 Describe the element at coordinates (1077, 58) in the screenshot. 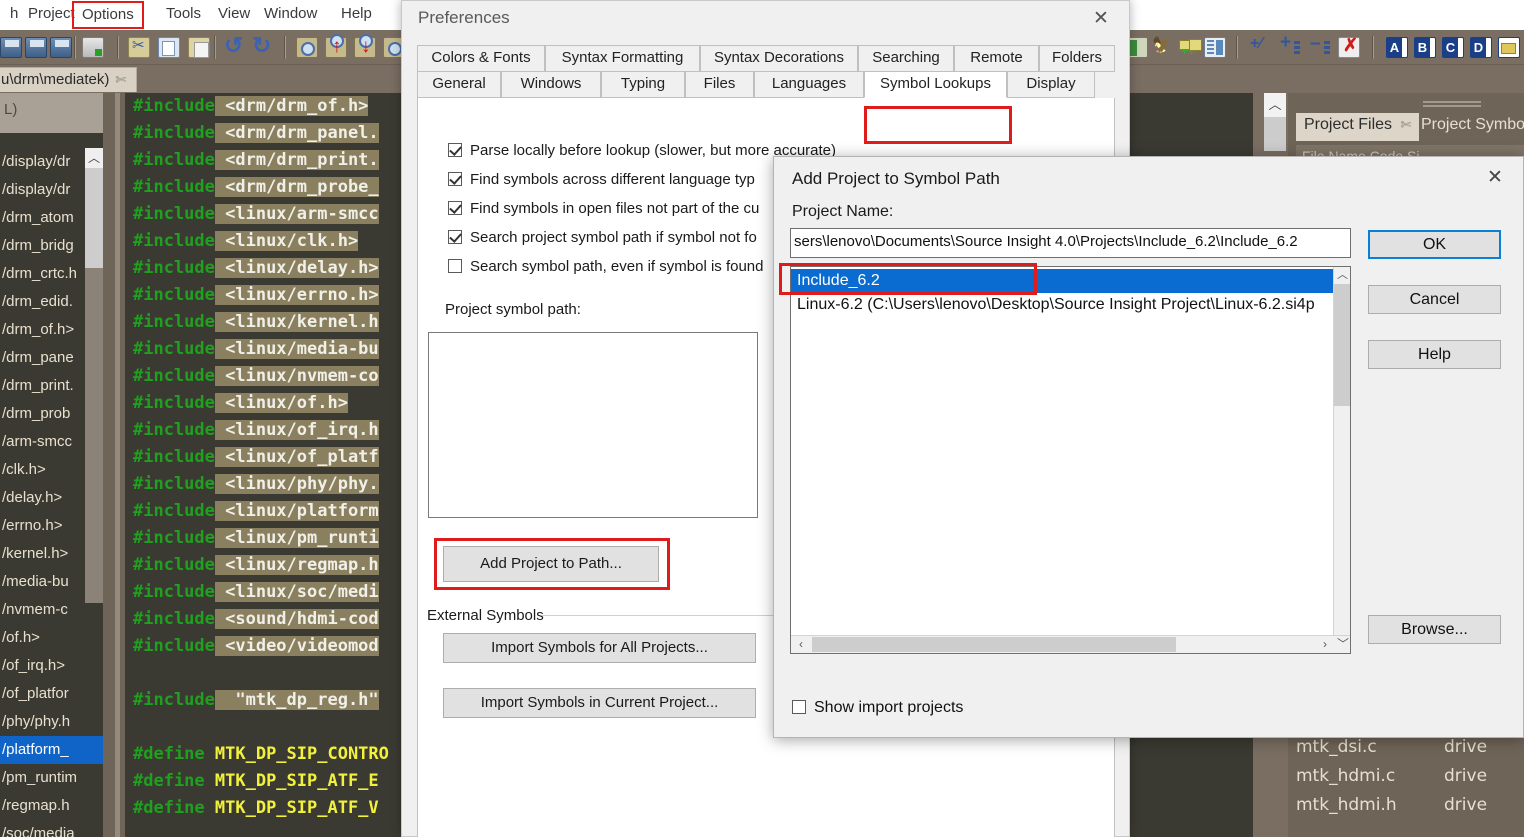

I see `tab-folders: Folders` at that location.